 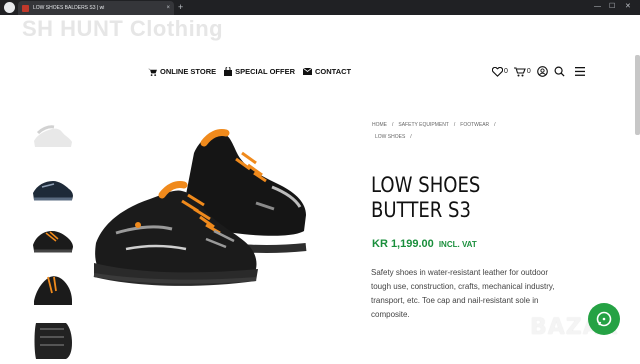 What do you see at coordinates (307, 71) in the screenshot?
I see `envelope-icon` at bounding box center [307, 71].